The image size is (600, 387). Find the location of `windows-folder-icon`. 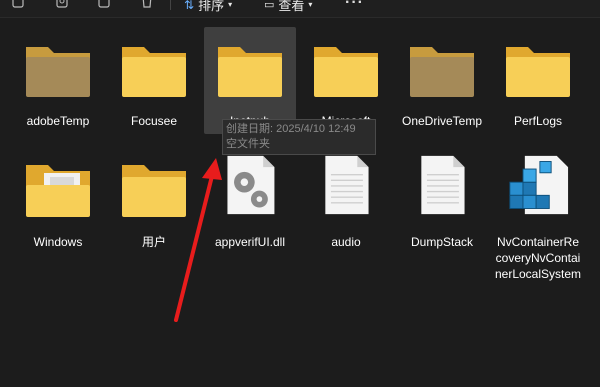

windows-folder-icon is located at coordinates (58, 191).